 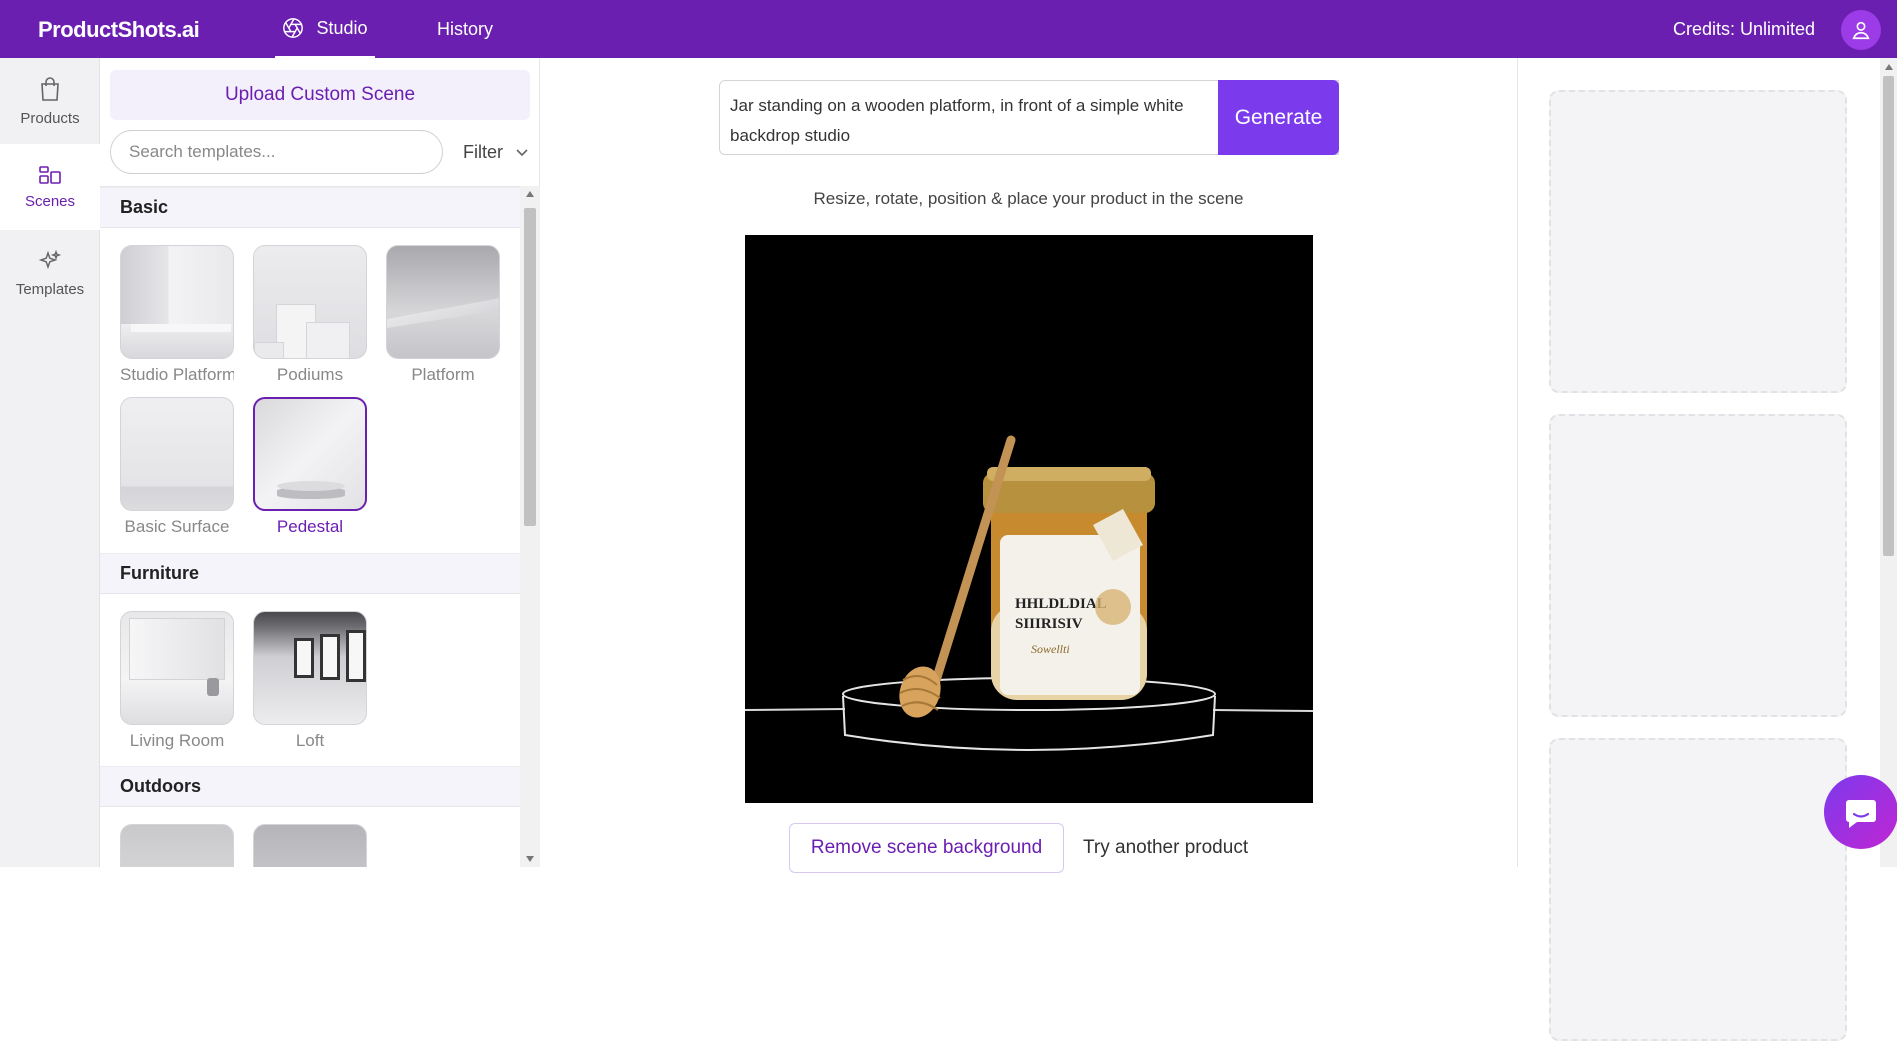 What do you see at coordinates (1050, 649) in the screenshot?
I see `svg-text: Sowellti` at bounding box center [1050, 649].